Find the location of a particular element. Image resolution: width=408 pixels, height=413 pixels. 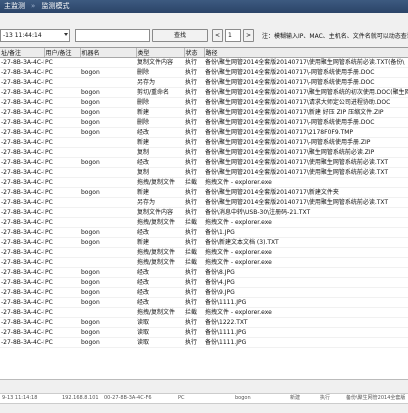

status-type: 新建 is located at coordinates (295, 398).